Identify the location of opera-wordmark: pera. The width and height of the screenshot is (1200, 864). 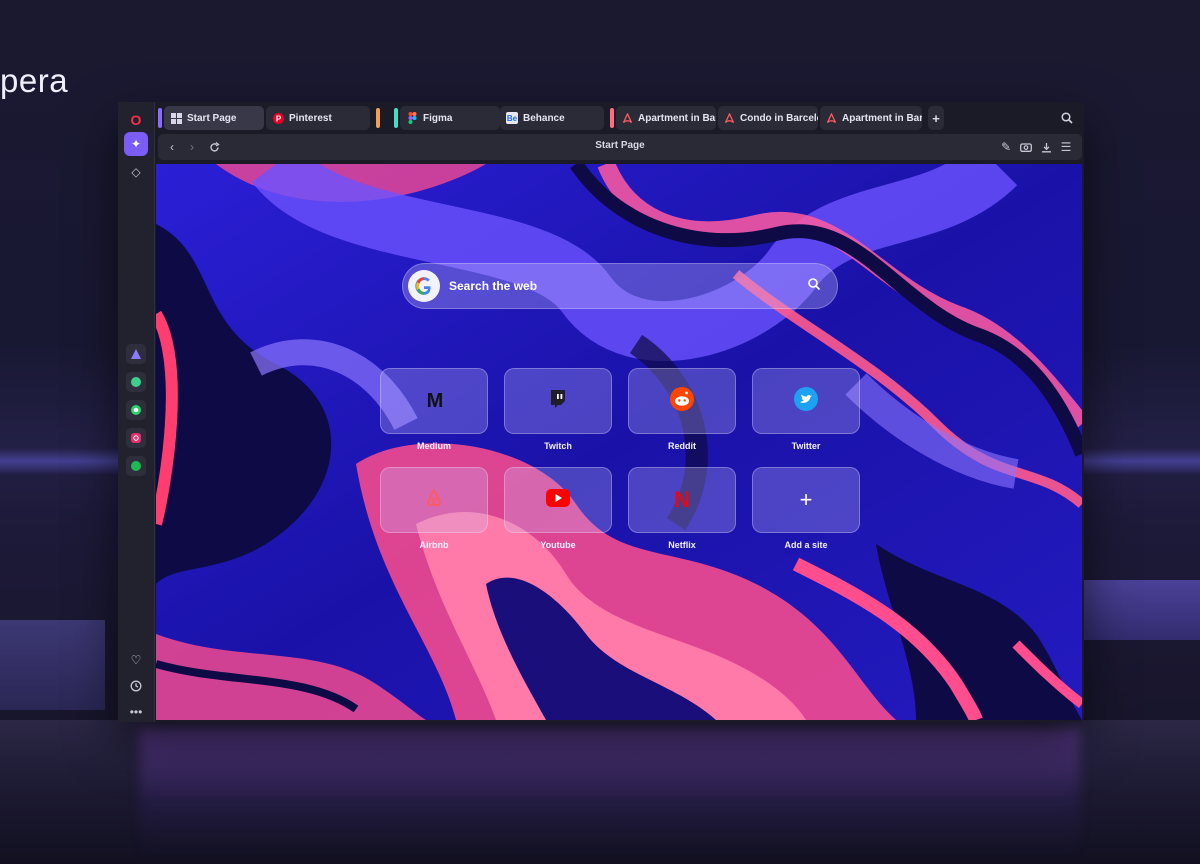
(34, 80).